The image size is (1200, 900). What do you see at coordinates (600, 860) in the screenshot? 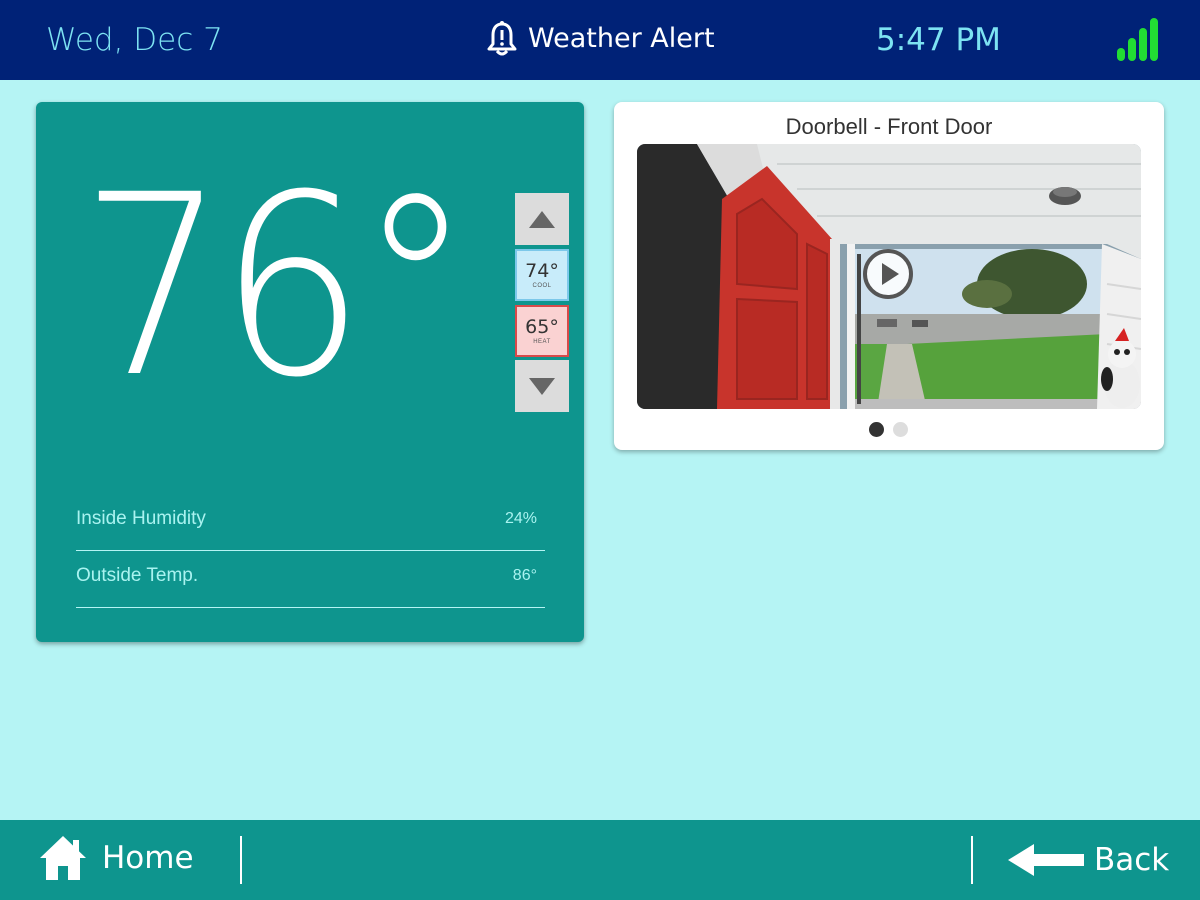
I see `bottom-nav-bar: Home Back` at bounding box center [600, 860].